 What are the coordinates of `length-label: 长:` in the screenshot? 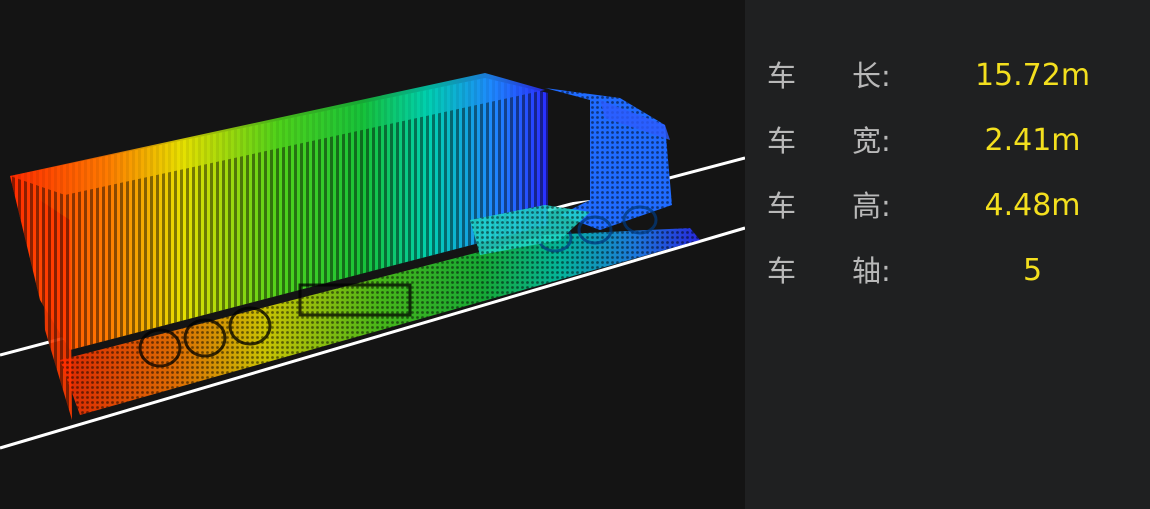 It's located at (871, 76).